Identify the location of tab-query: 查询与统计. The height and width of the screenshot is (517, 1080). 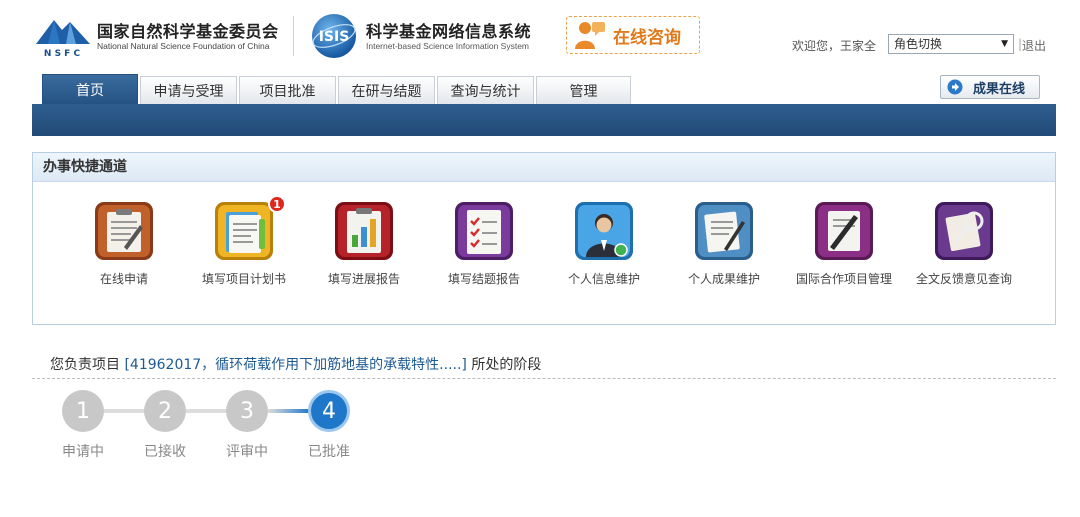
(485, 90).